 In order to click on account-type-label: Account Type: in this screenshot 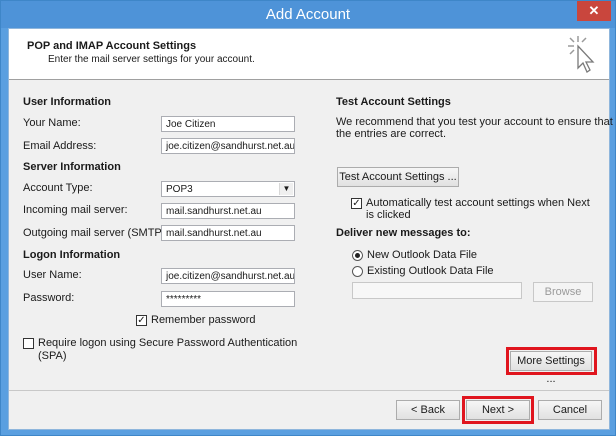, I will do `click(58, 188)`.